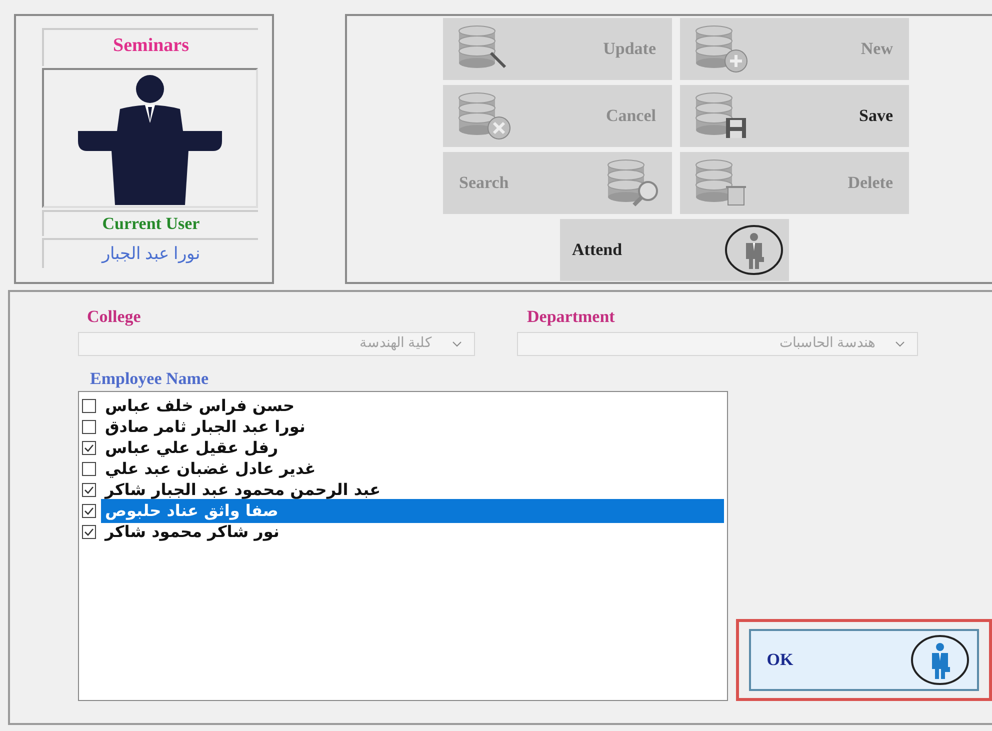 This screenshot has width=992, height=731. I want to click on field-label: College, so click(114, 317).